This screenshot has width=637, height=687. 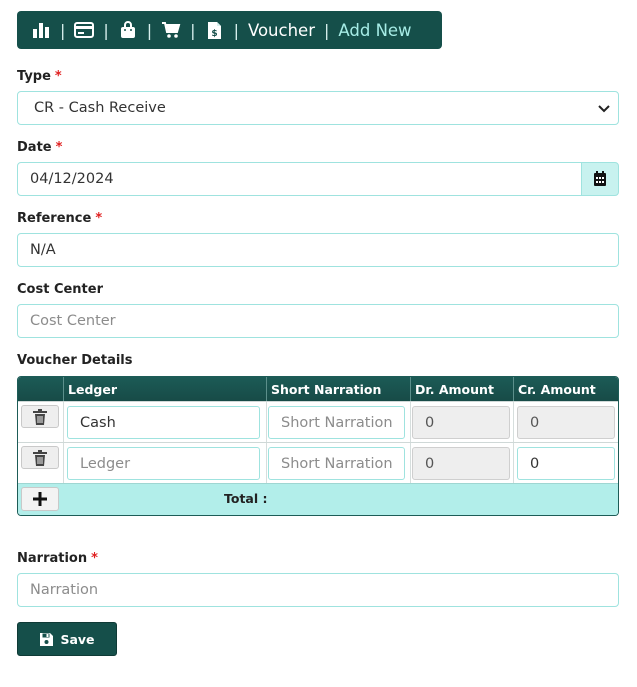 I want to click on plus-icon, so click(x=40, y=499).